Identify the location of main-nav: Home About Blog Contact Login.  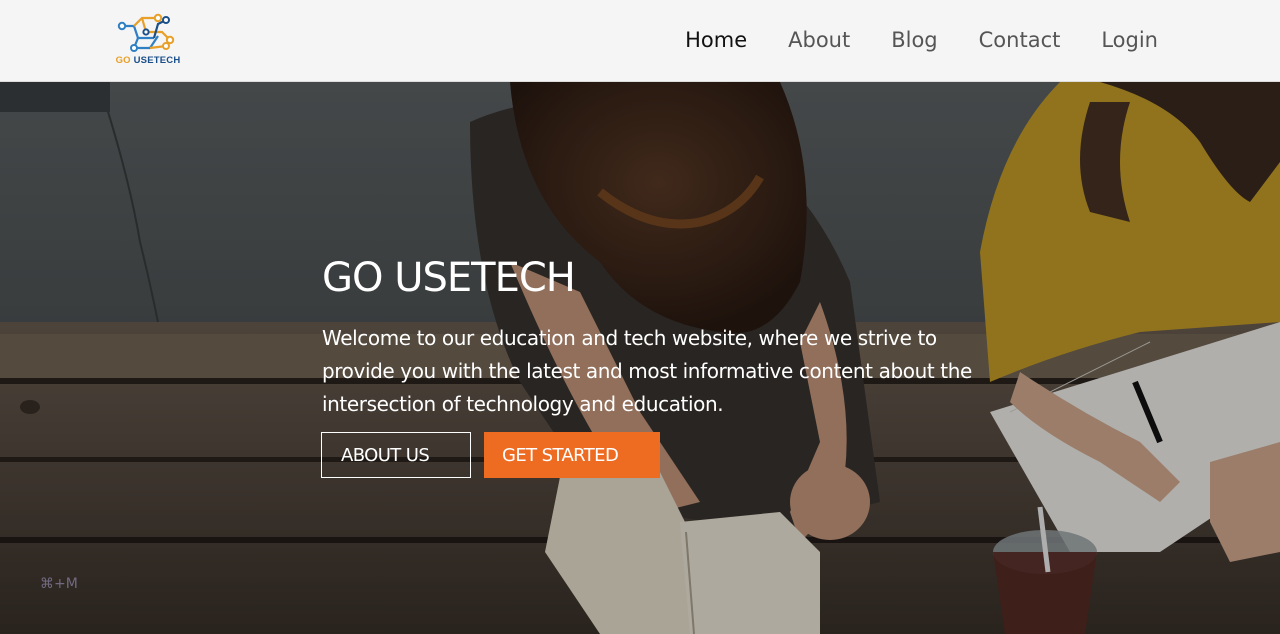
(901, 40).